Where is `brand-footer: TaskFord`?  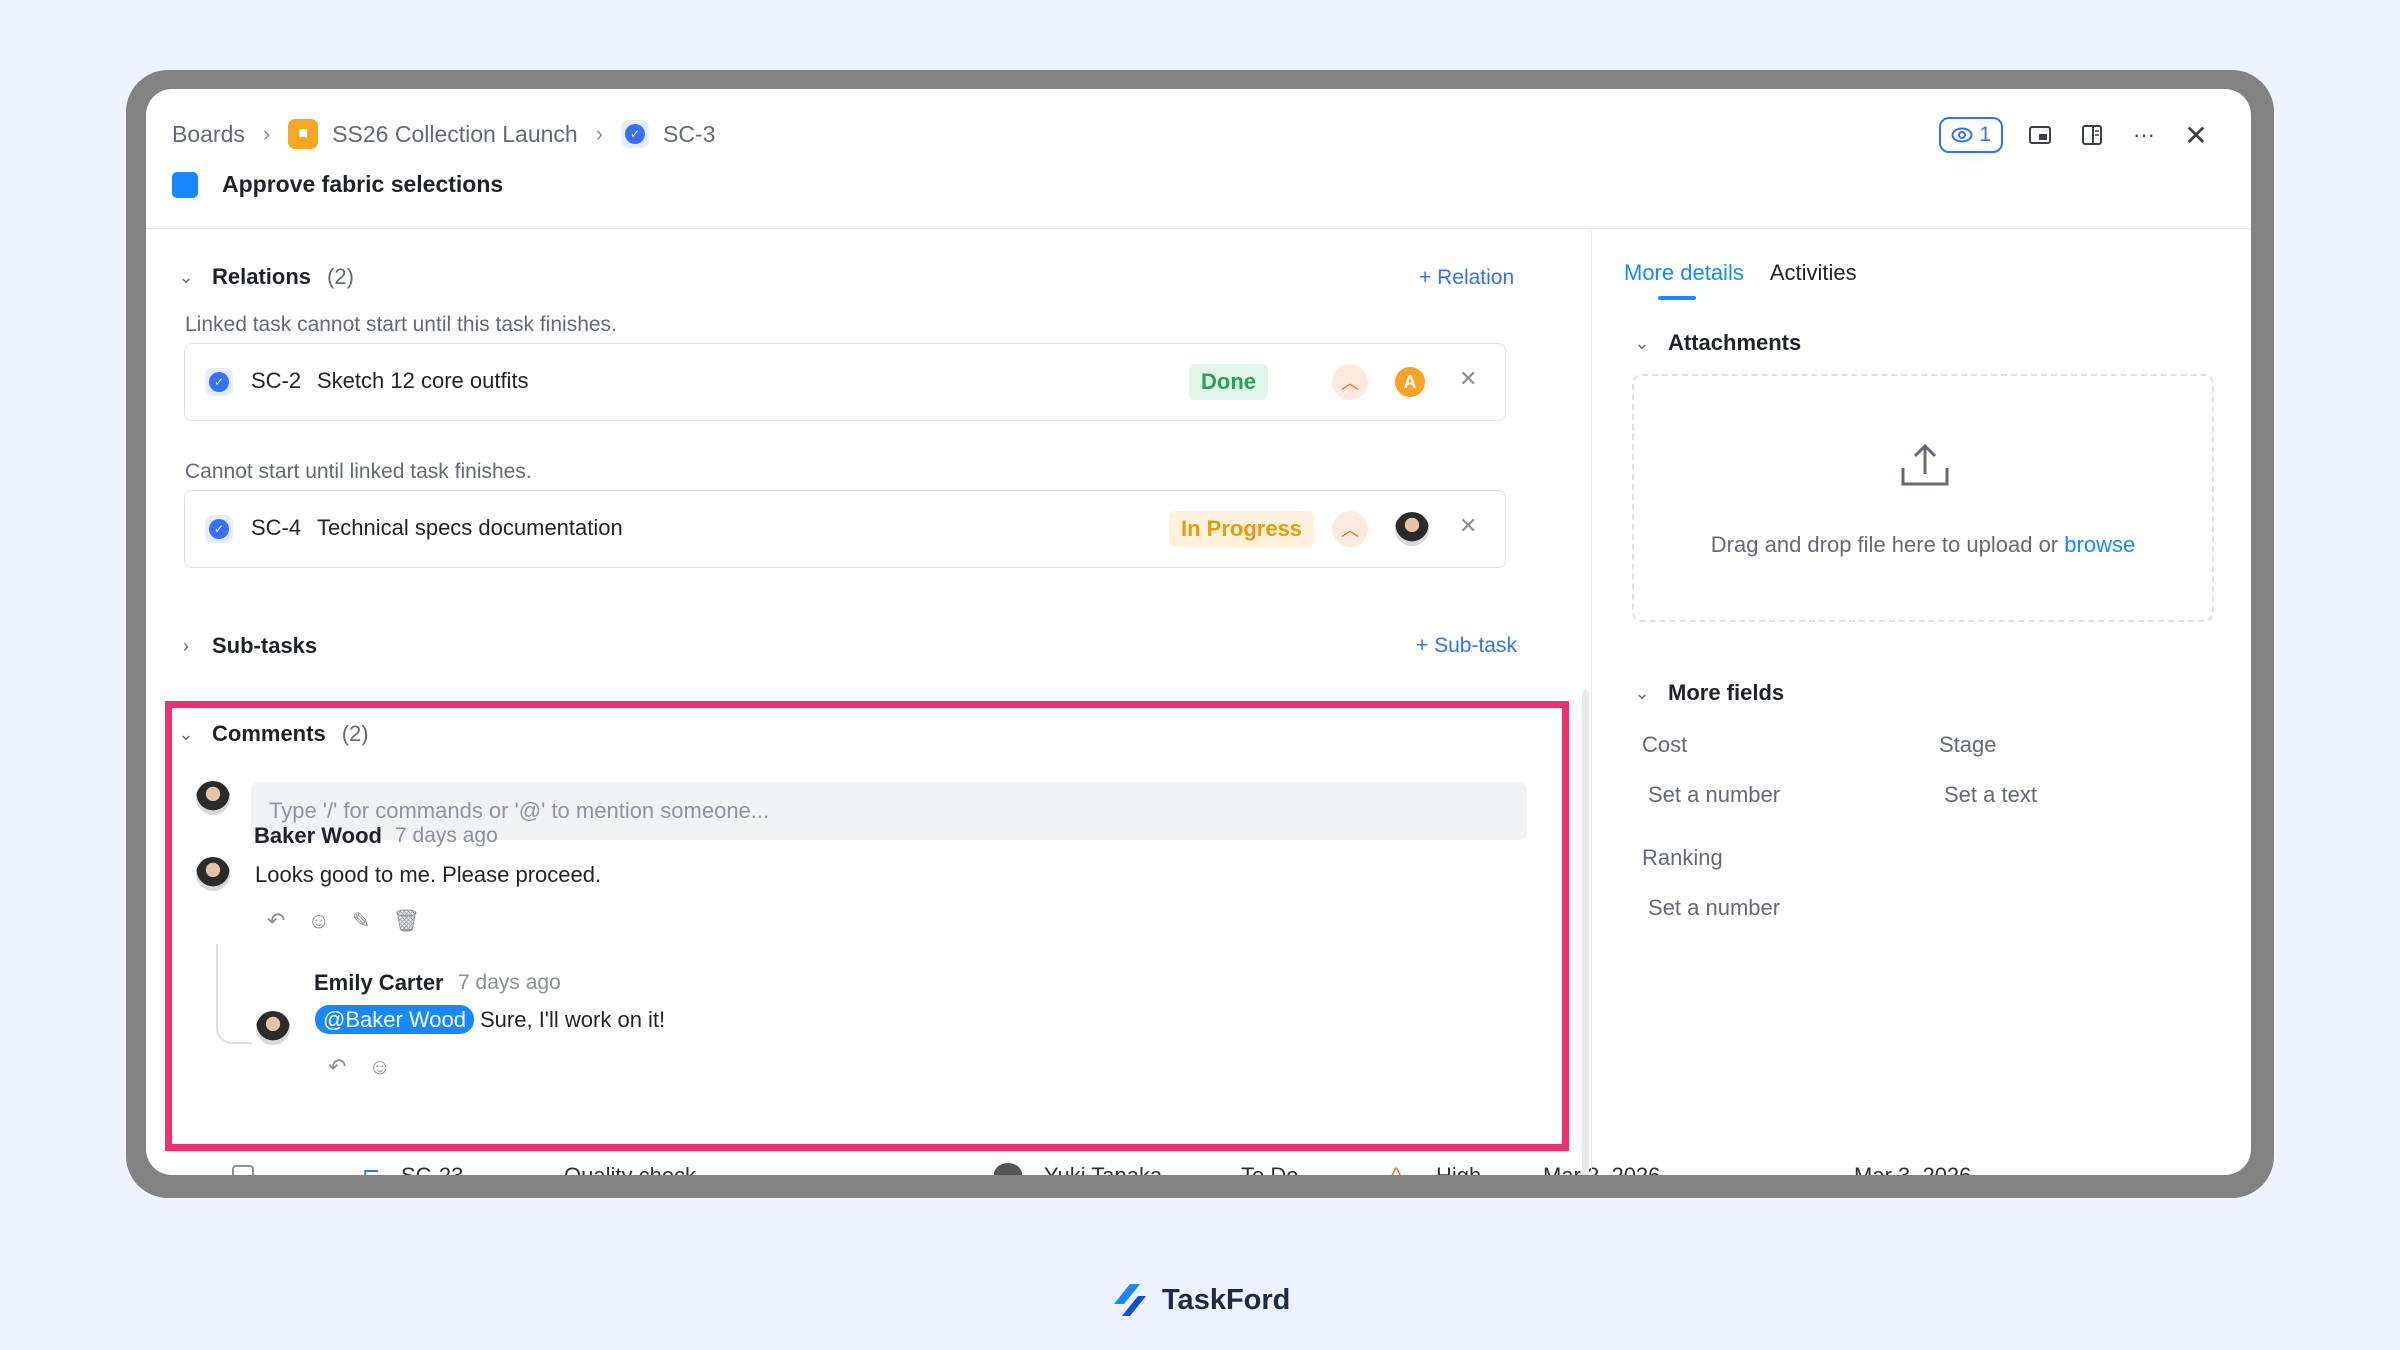
brand-footer: TaskFord is located at coordinates (1200, 1300).